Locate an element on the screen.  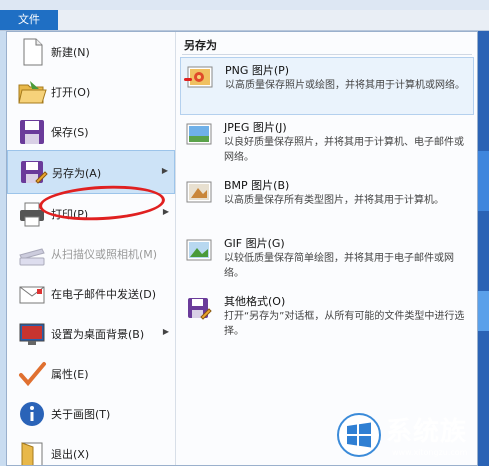
info-icon is located at coordinates (32, 414).